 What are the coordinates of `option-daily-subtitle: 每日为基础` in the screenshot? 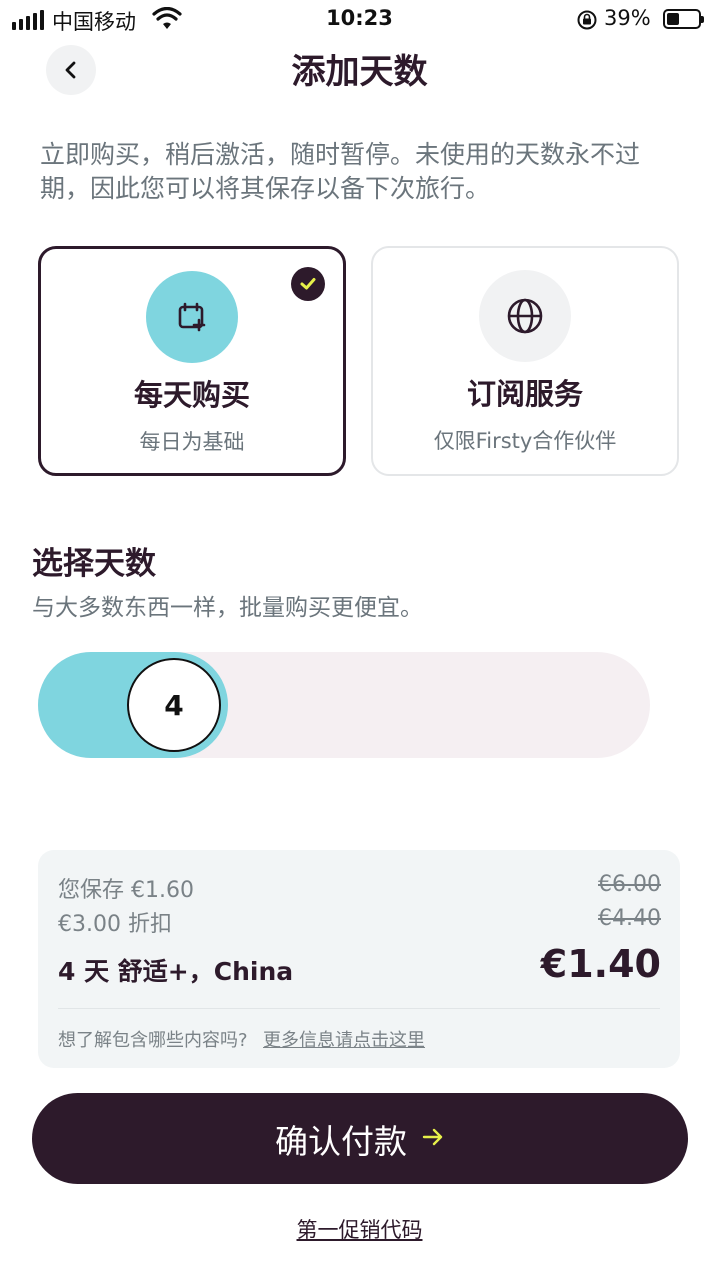 It's located at (192, 442).